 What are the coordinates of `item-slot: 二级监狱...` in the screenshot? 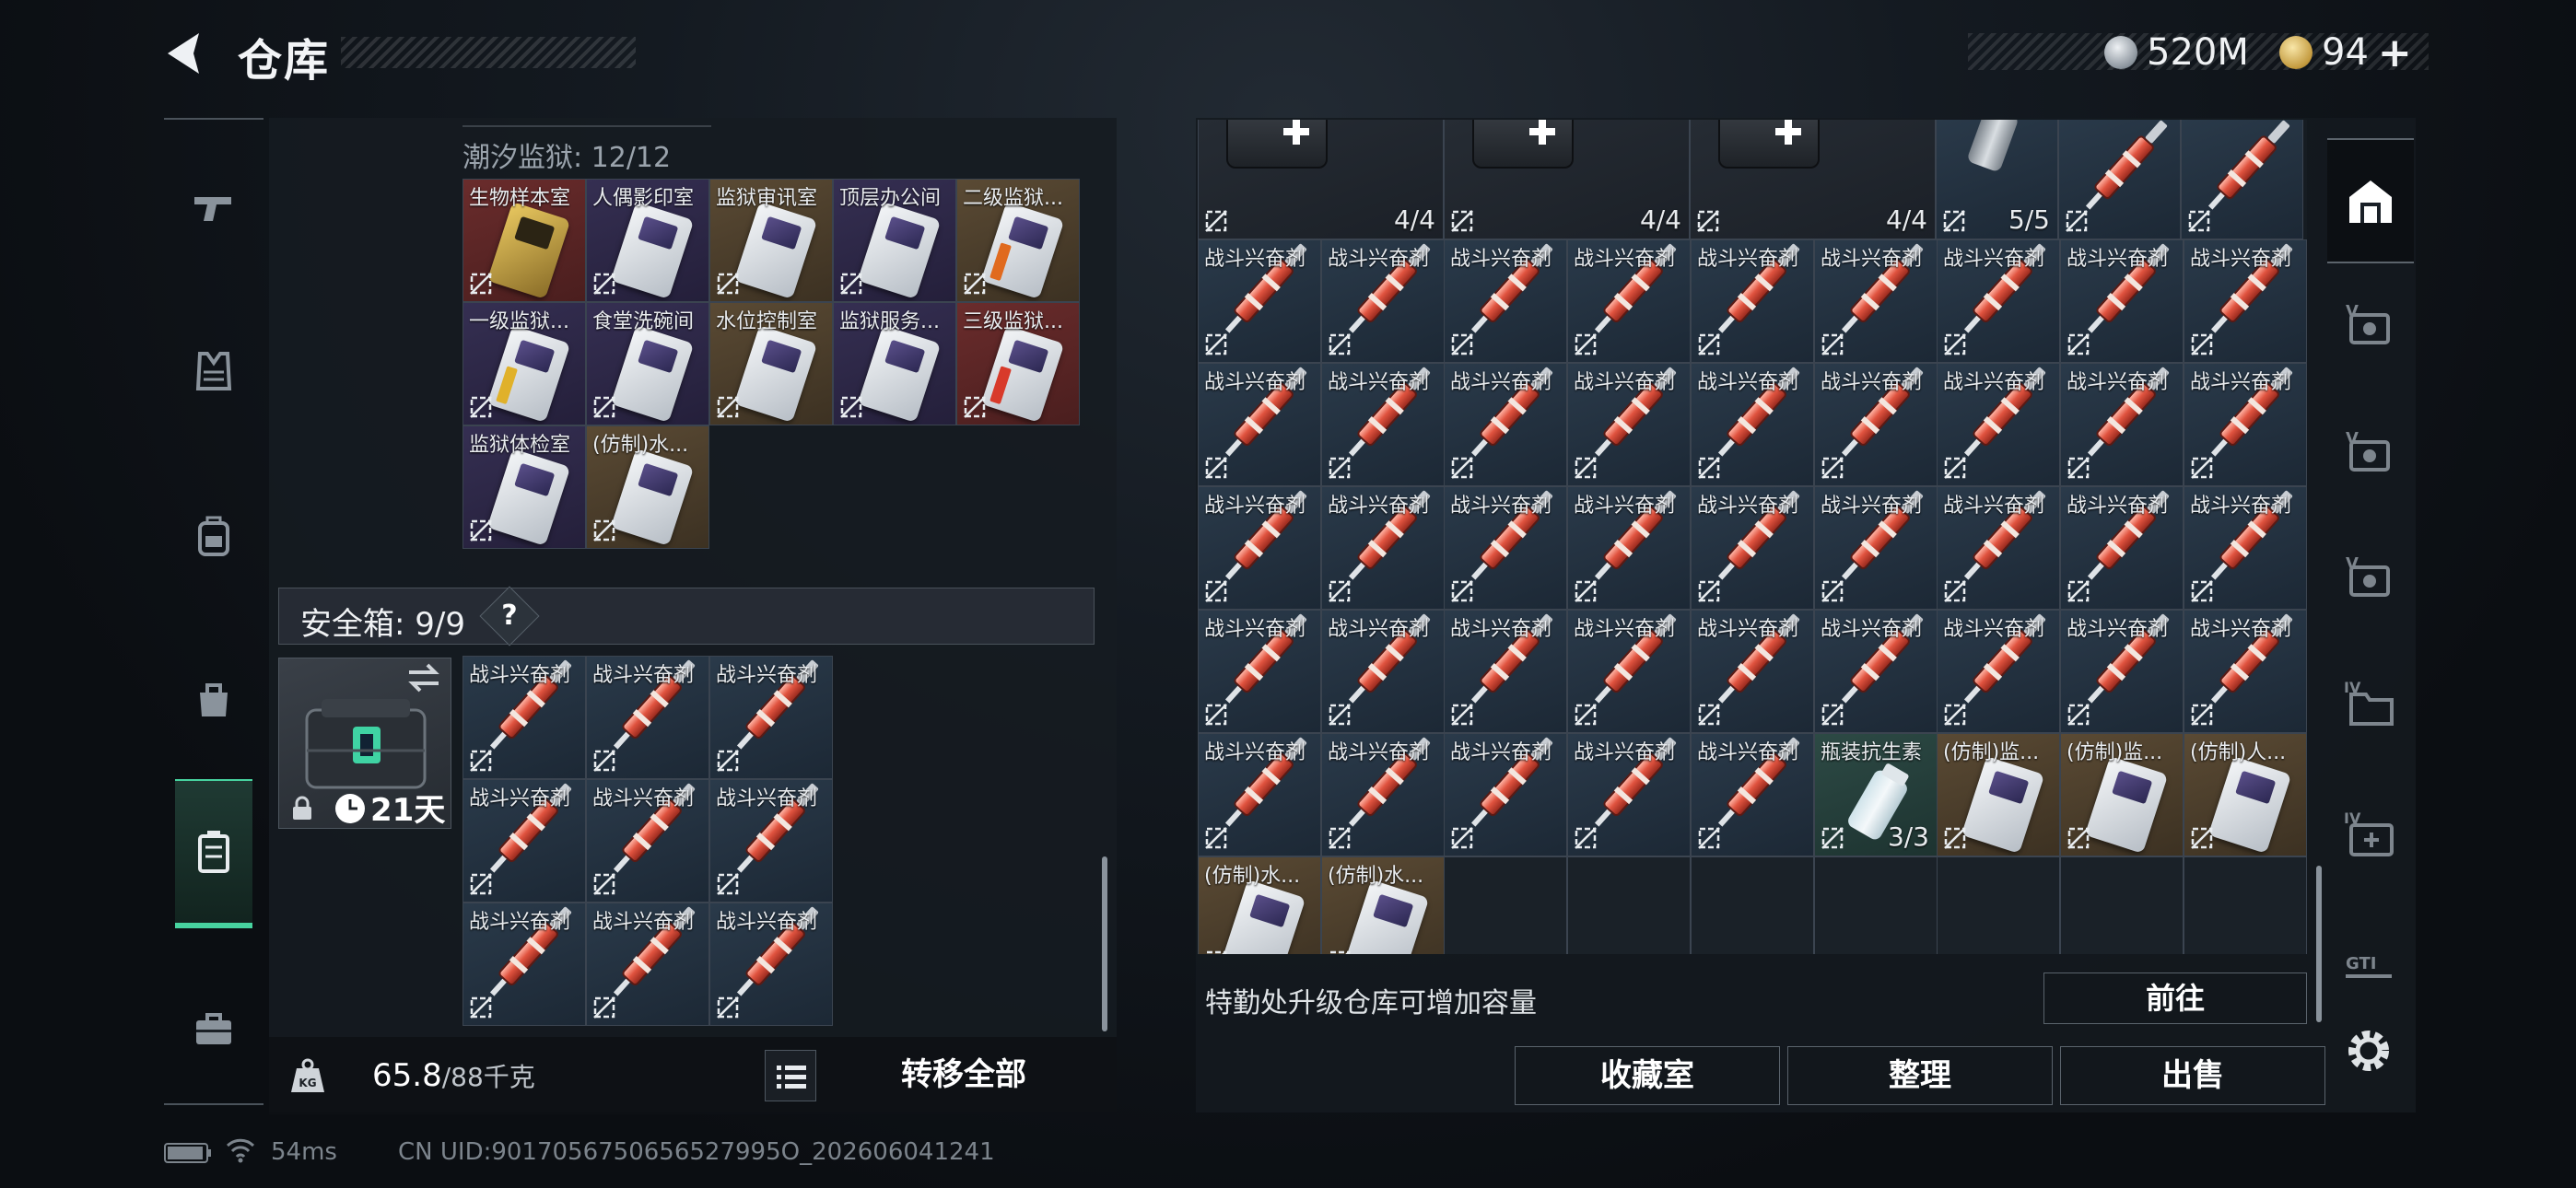 It's located at (1018, 240).